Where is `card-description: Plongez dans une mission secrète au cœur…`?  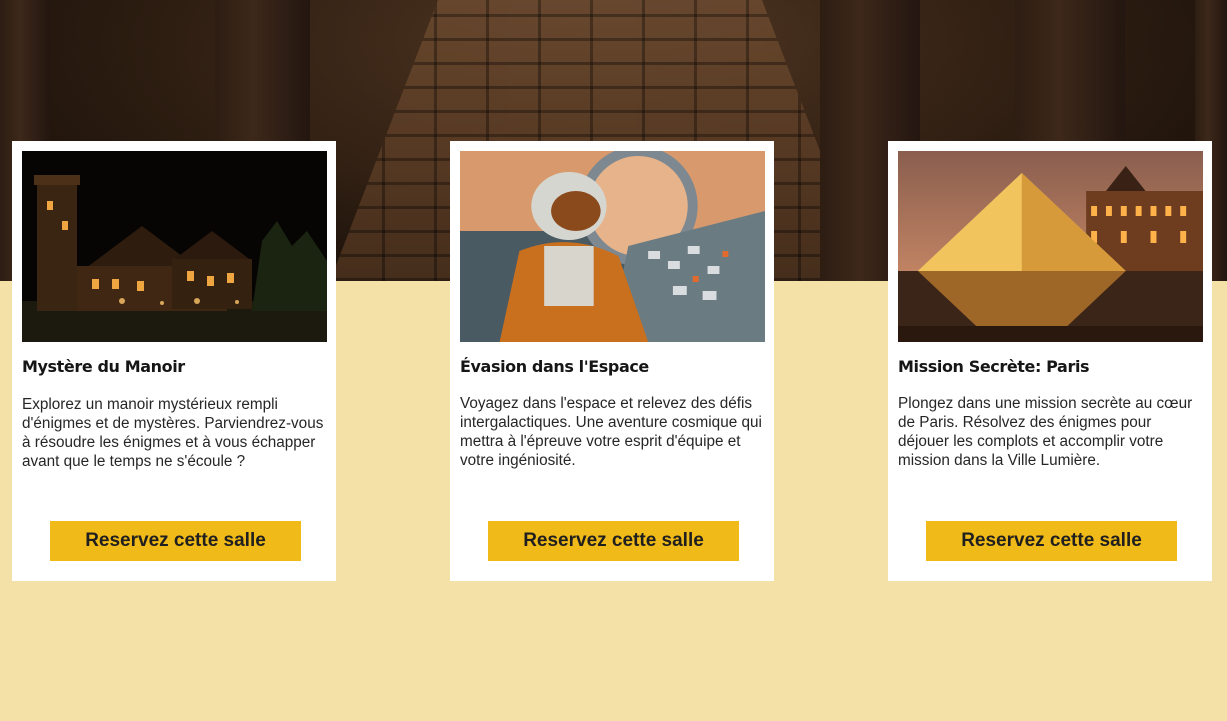
card-description: Plongez dans une mission secrète au cœur… is located at coordinates (1045, 432).